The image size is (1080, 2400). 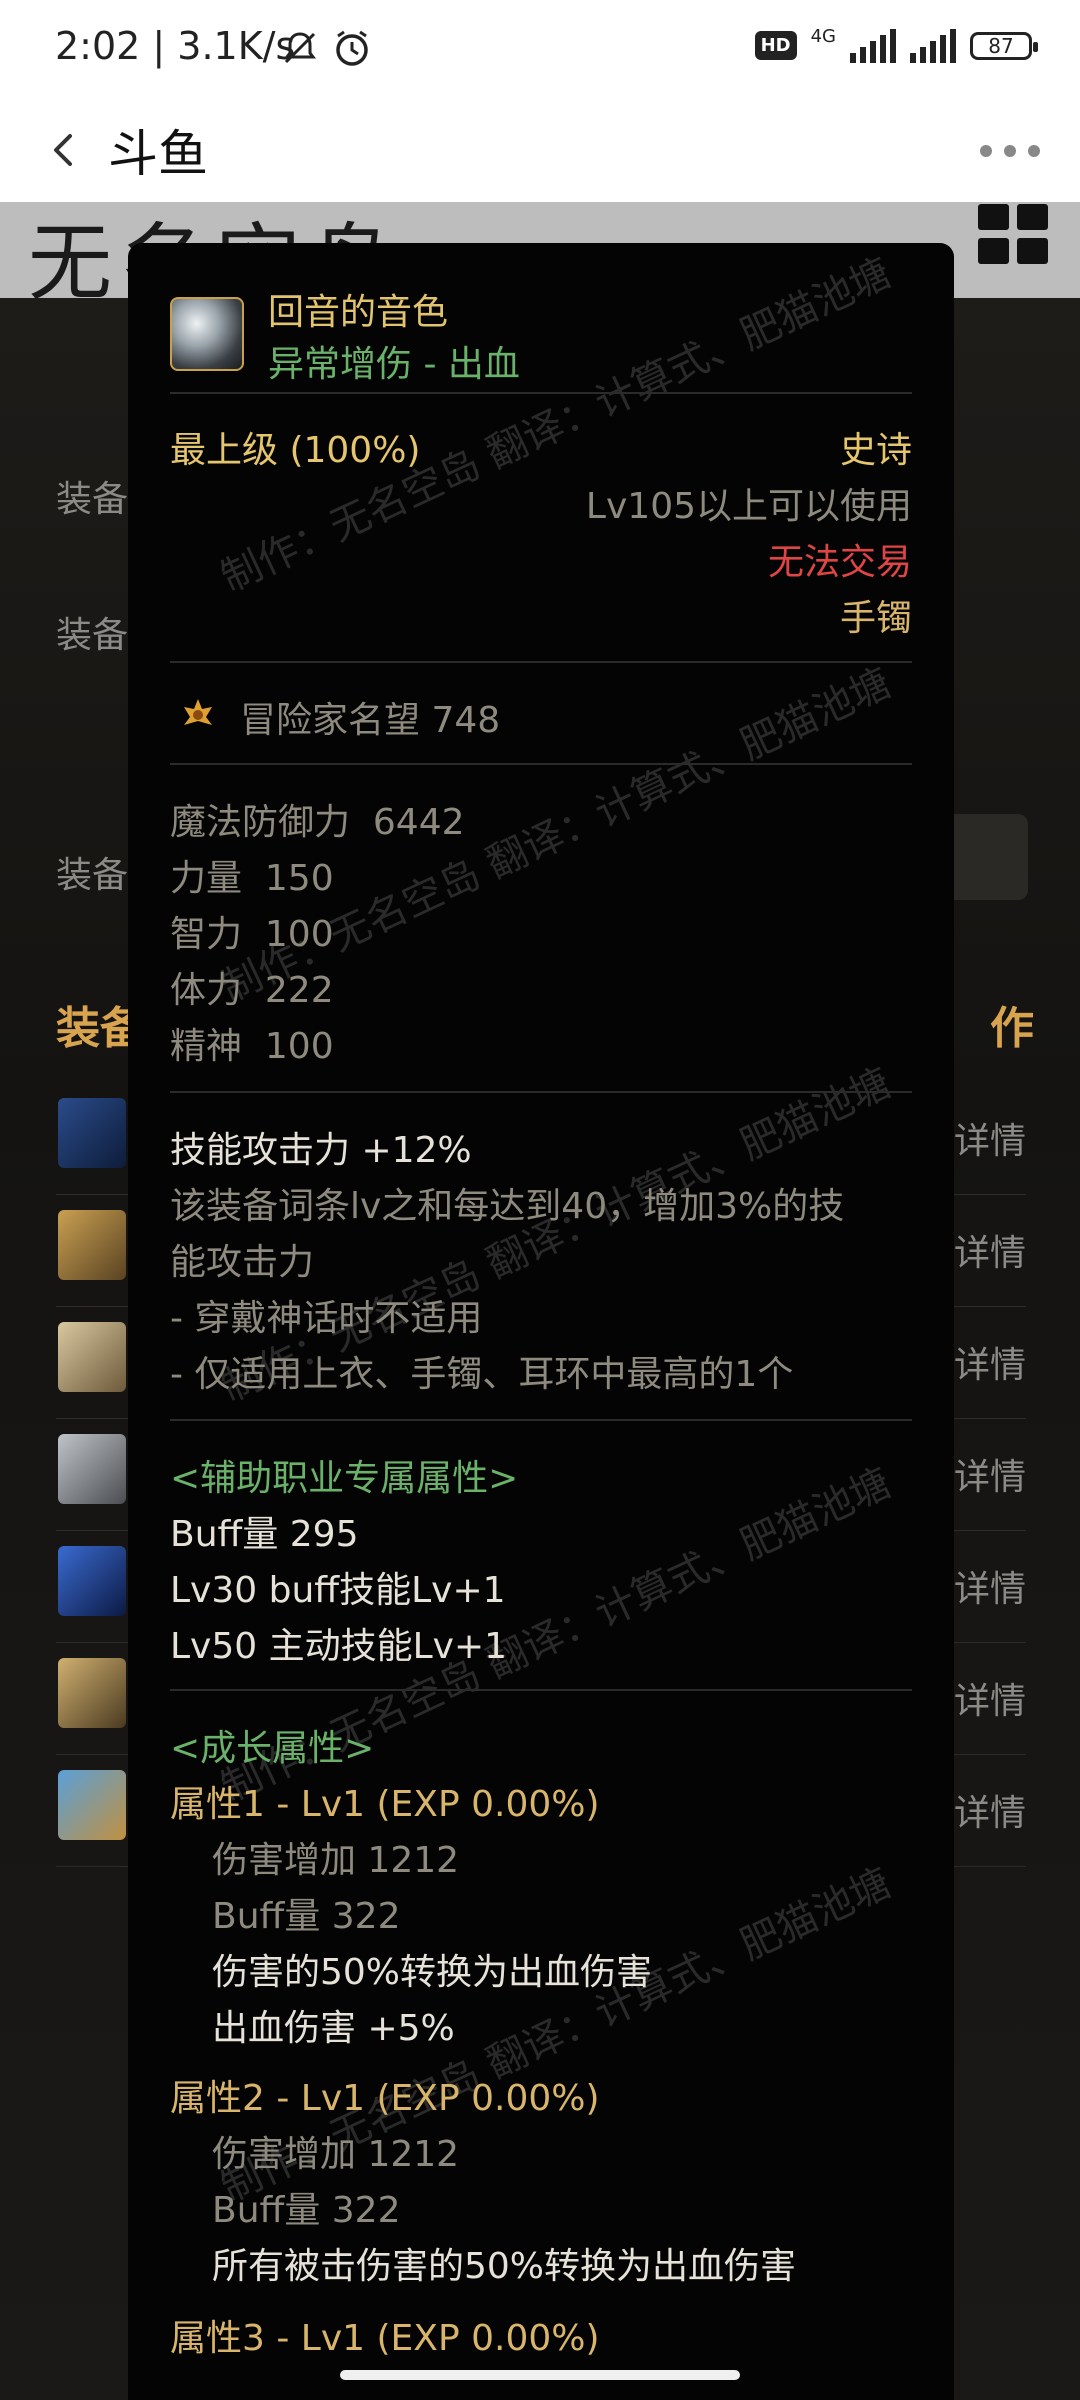 What do you see at coordinates (358, 312) in the screenshot?
I see `item-name: 回音的音色` at bounding box center [358, 312].